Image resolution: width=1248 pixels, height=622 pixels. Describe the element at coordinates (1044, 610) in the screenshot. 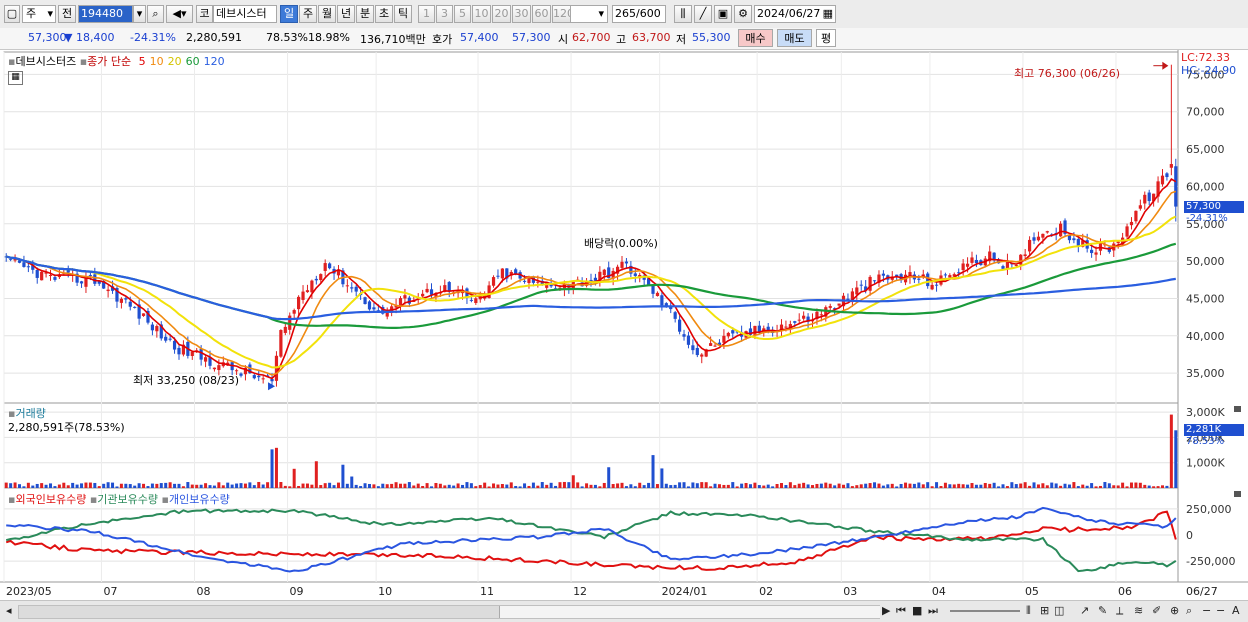

I see `grid-tool-icon: ⊞` at that location.